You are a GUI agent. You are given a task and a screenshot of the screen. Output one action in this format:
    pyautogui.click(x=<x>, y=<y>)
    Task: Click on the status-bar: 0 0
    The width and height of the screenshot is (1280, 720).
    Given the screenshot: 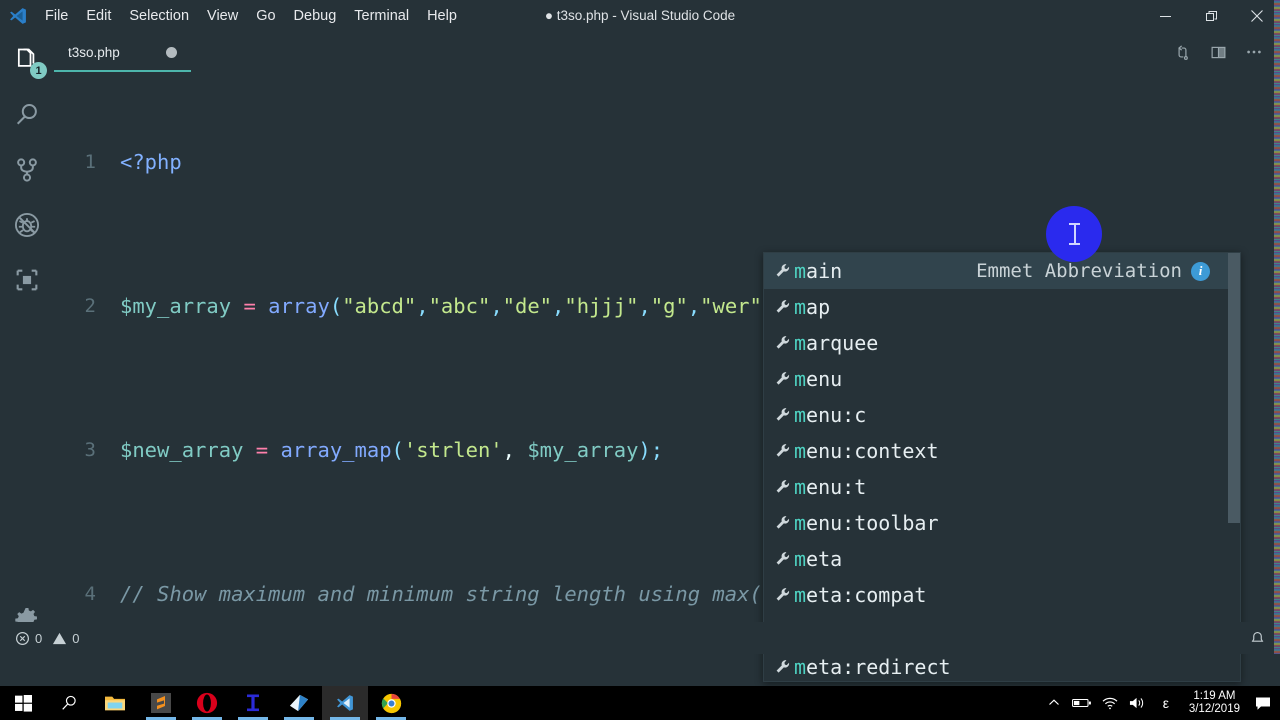 What is the action you would take?
    pyautogui.click(x=640, y=638)
    